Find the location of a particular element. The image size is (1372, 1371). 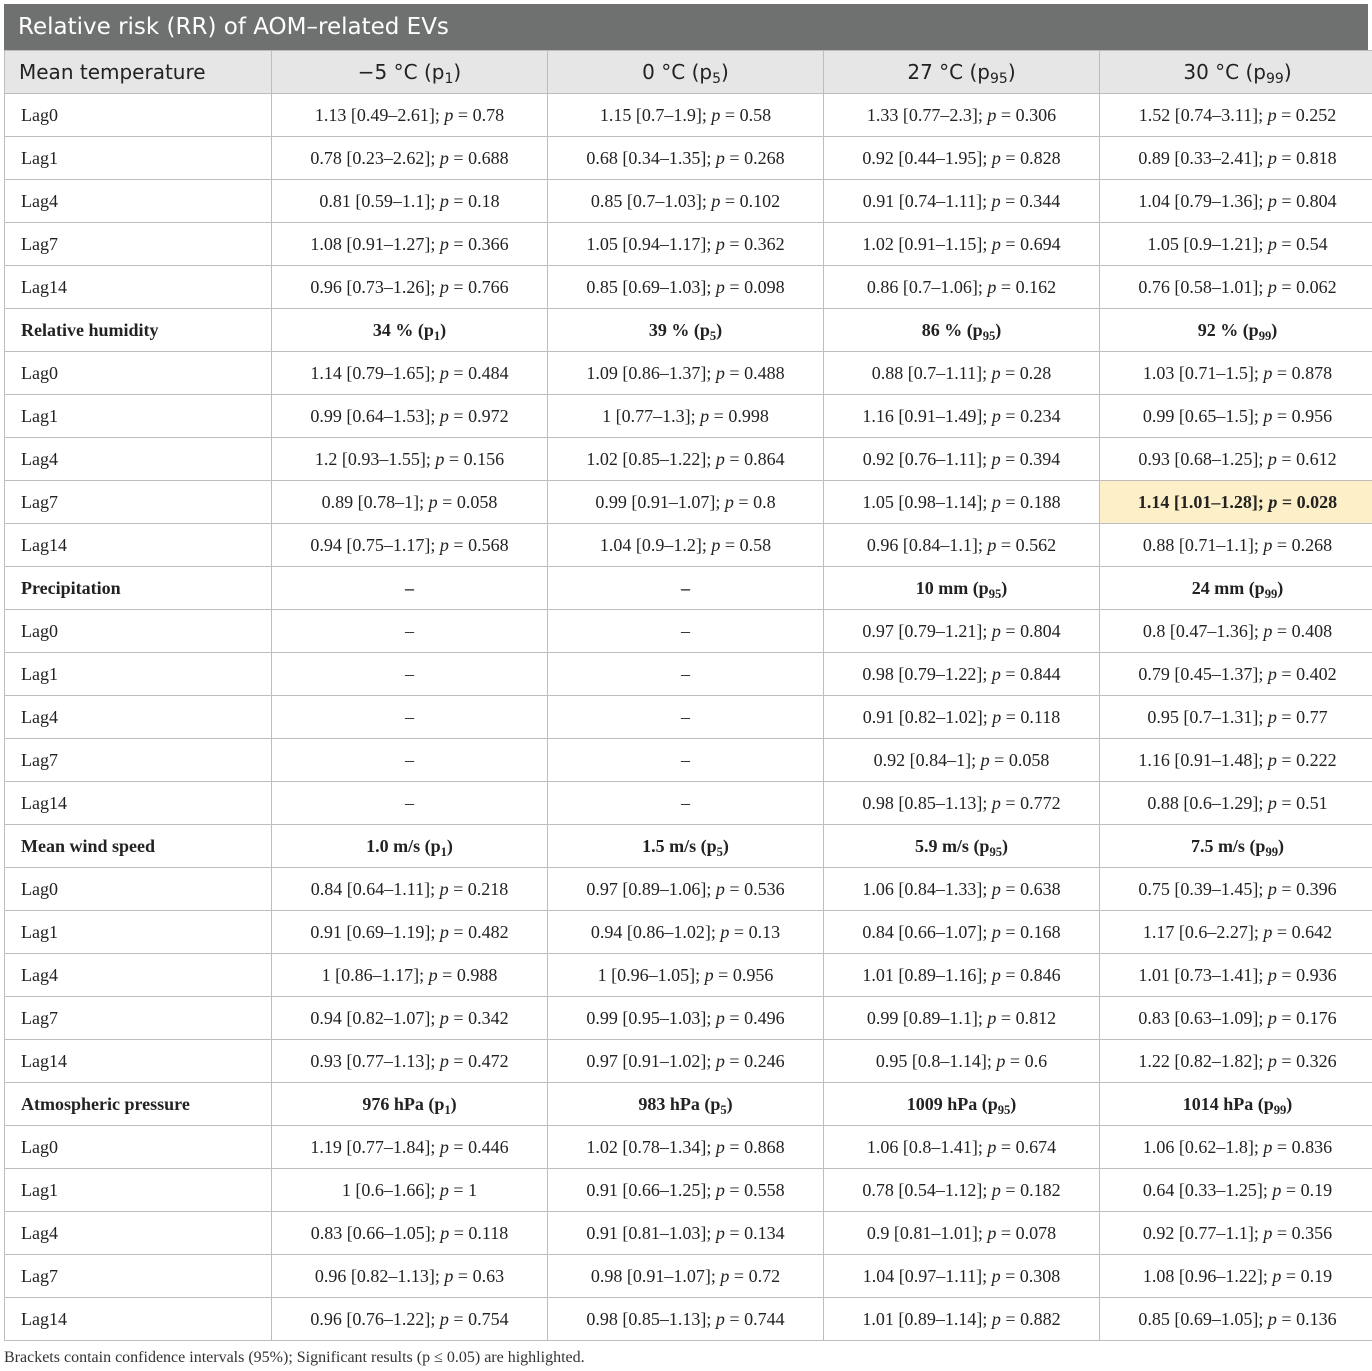

p-value: 0.078 is located at coordinates (1036, 1232).